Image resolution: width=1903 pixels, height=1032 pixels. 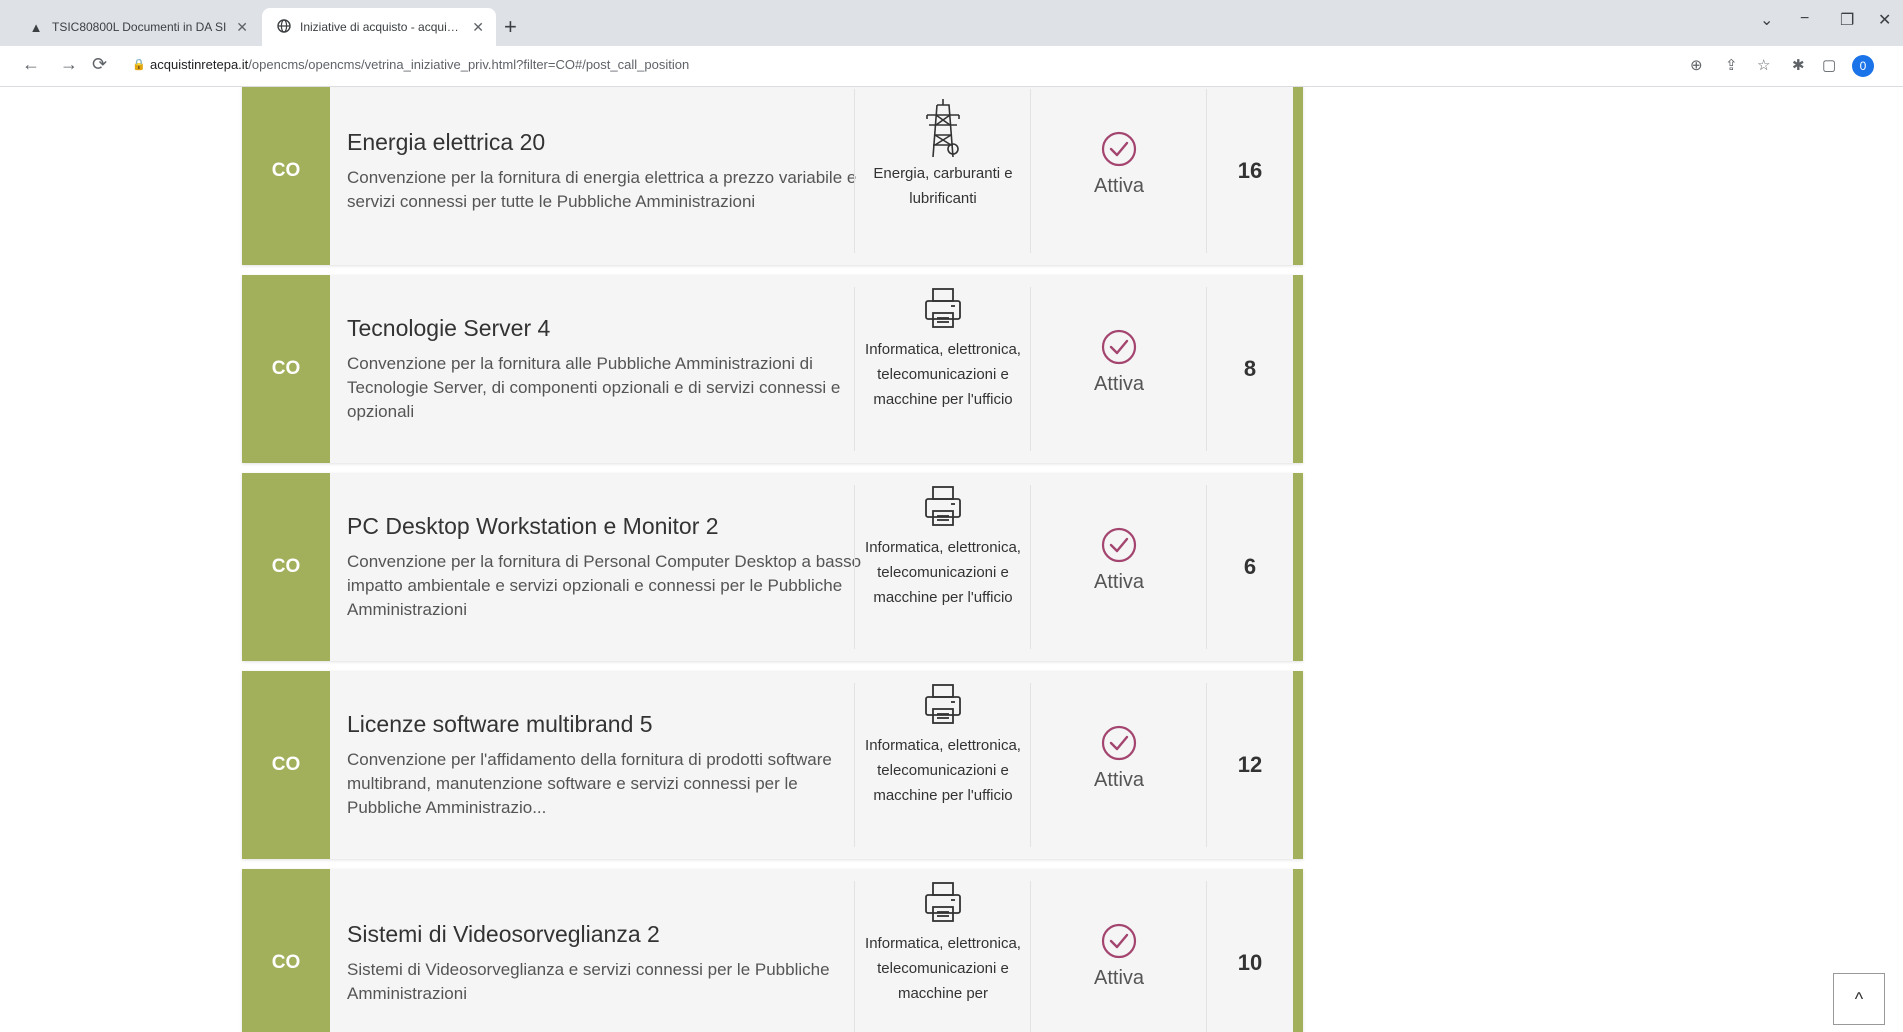 I want to click on lock-icon: 🔒, so click(x=139, y=64).